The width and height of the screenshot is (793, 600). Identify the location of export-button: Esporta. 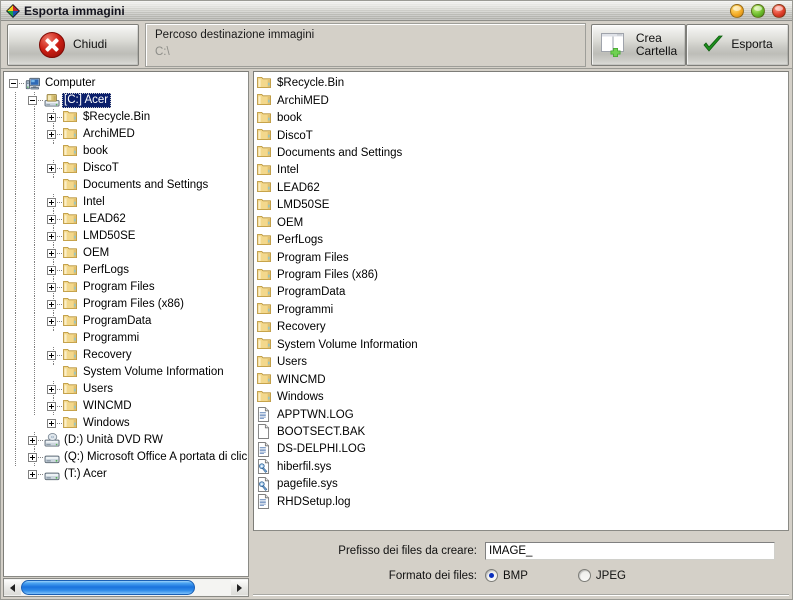
(737, 44).